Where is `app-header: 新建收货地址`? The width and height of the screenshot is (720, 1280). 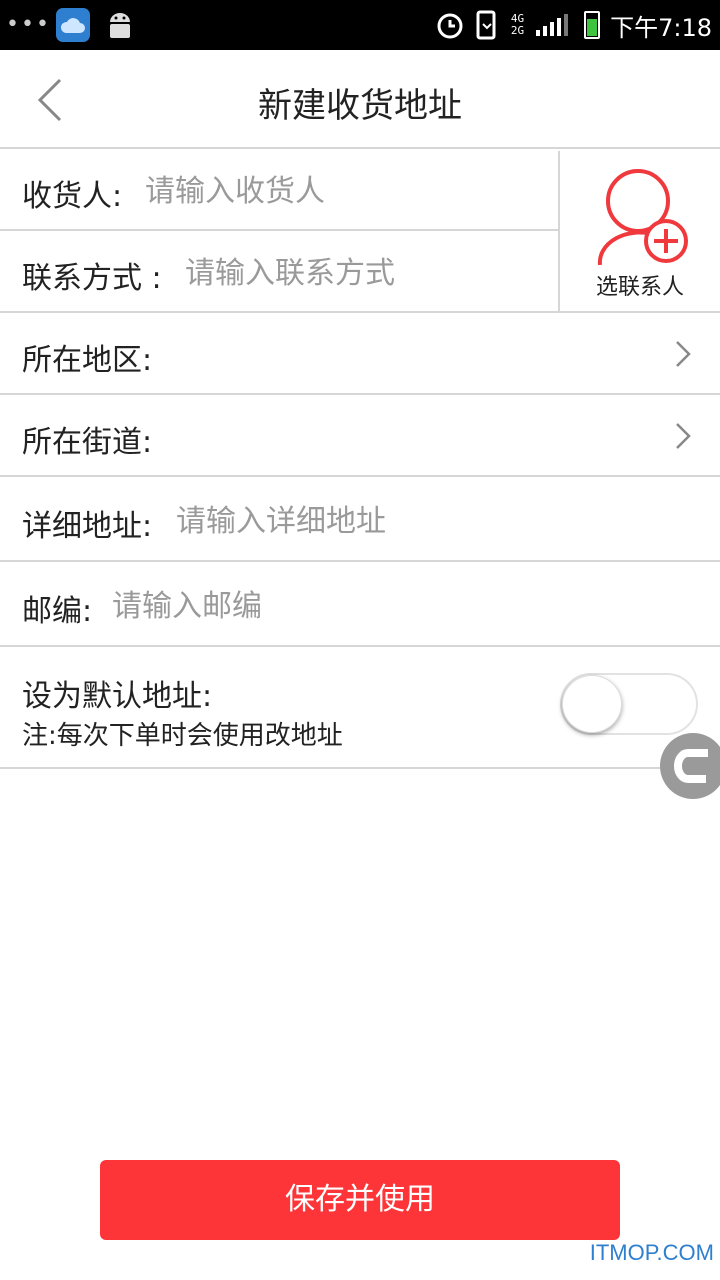 app-header: 新建收货地址 is located at coordinates (360, 99).